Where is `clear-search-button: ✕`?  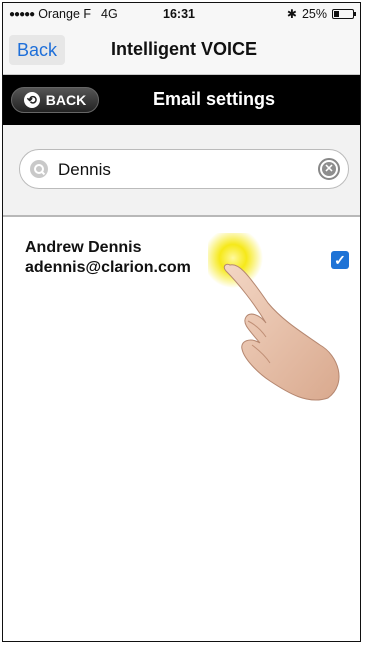 clear-search-button: ✕ is located at coordinates (329, 169).